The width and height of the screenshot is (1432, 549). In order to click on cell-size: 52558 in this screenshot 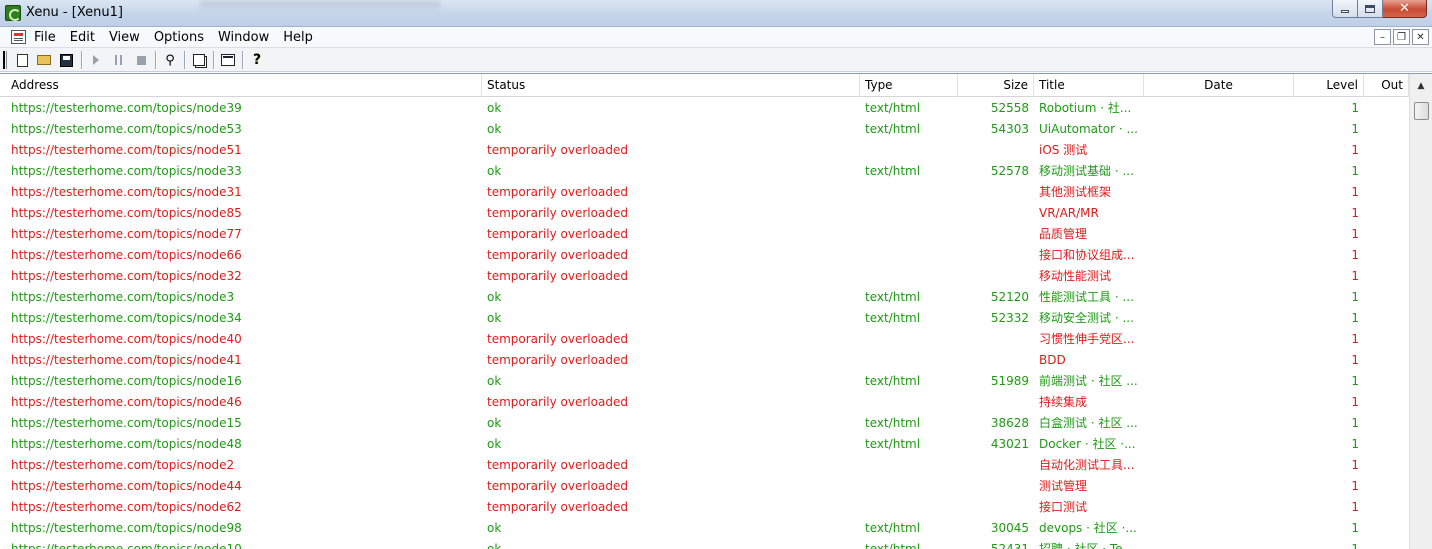, I will do `click(1009, 108)`.